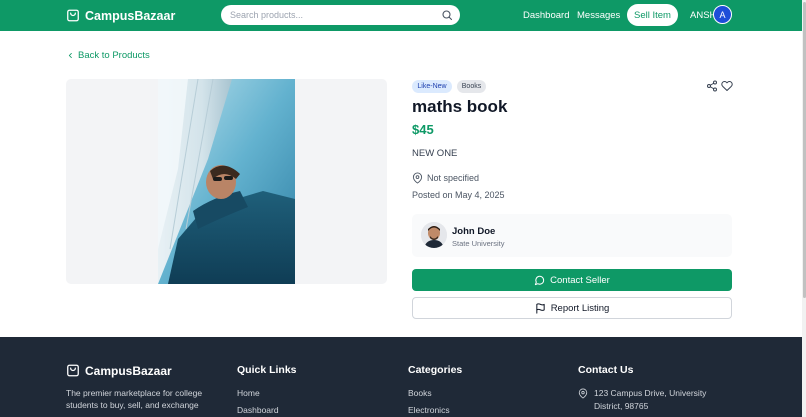  Describe the element at coordinates (712, 86) in the screenshot. I see `share-icon` at that location.